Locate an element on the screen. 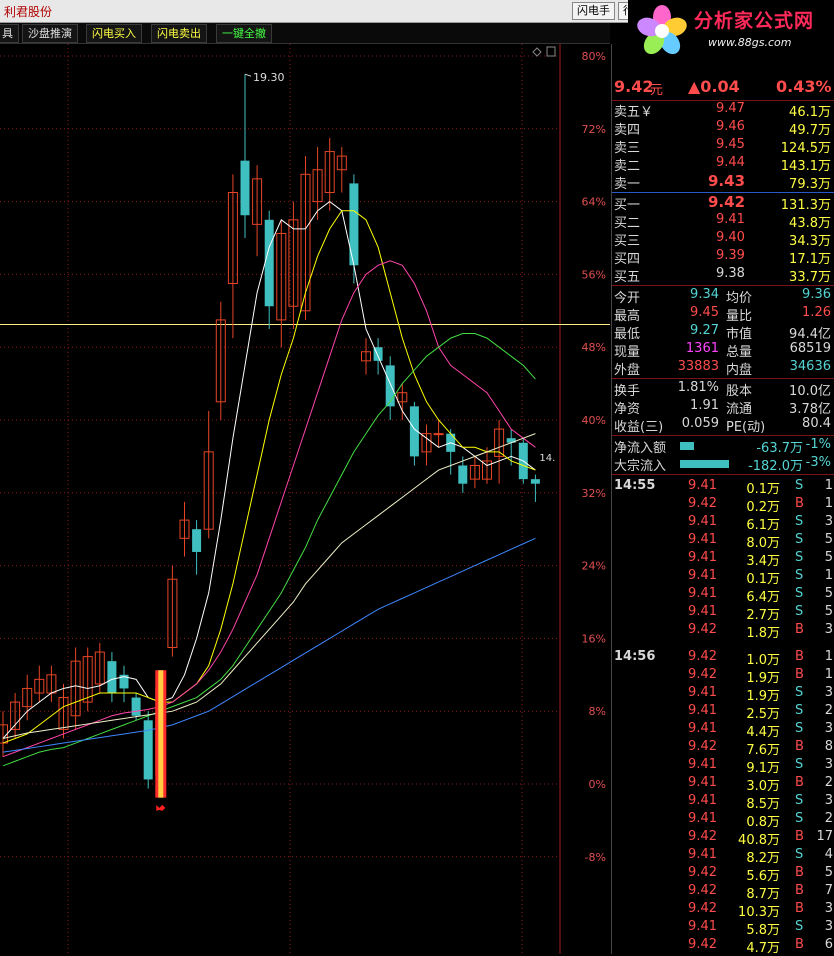  quick-sell-button: 闪电卖出 is located at coordinates (179, 33).